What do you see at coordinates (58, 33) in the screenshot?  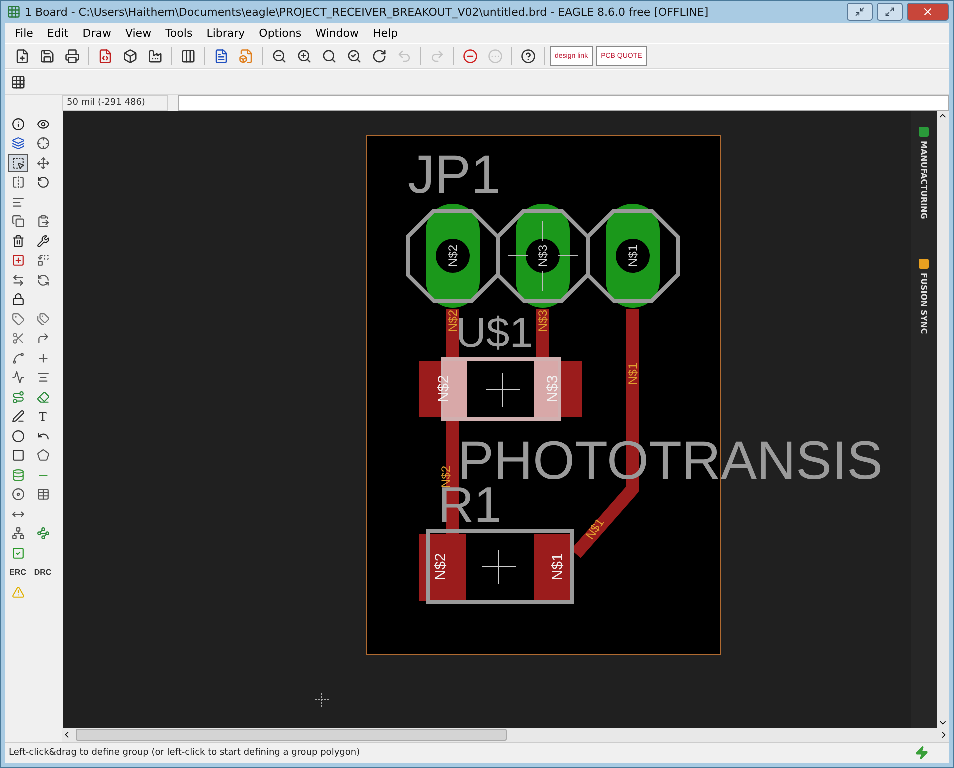 I see `menu-item: Edit` at bounding box center [58, 33].